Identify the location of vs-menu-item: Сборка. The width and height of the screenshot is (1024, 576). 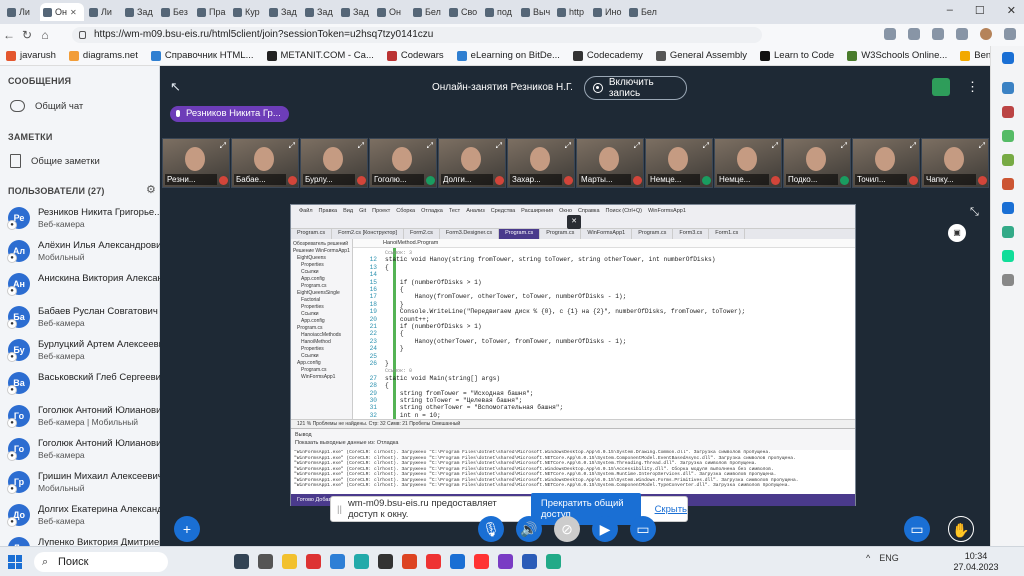
(405, 211).